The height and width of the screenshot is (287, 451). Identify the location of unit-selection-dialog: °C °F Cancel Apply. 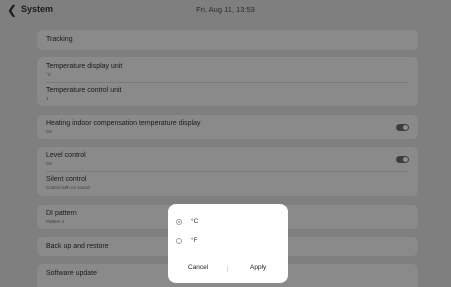
(228, 243).